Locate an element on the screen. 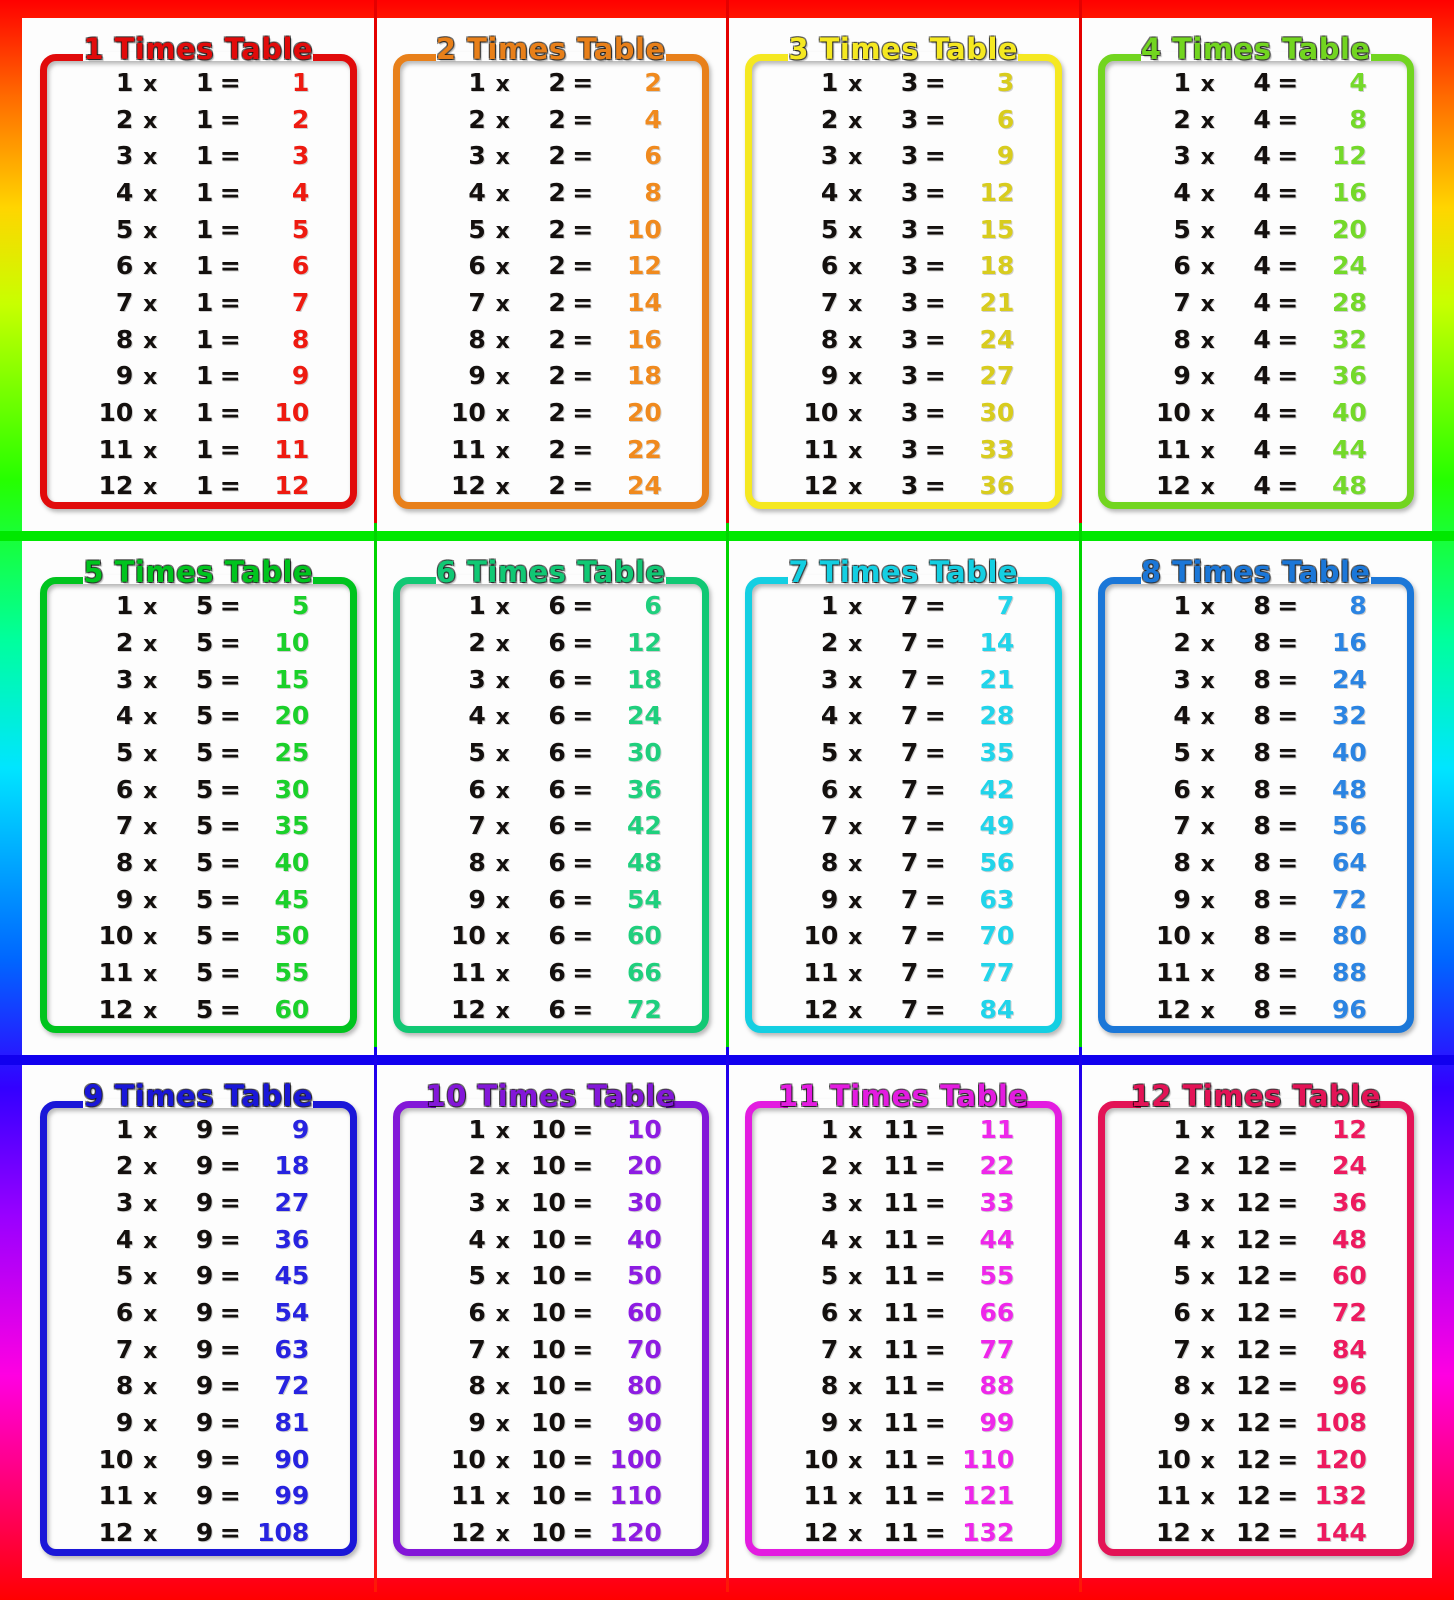 This screenshot has width=1454, height=1600. product: 3 is located at coordinates (300, 156).